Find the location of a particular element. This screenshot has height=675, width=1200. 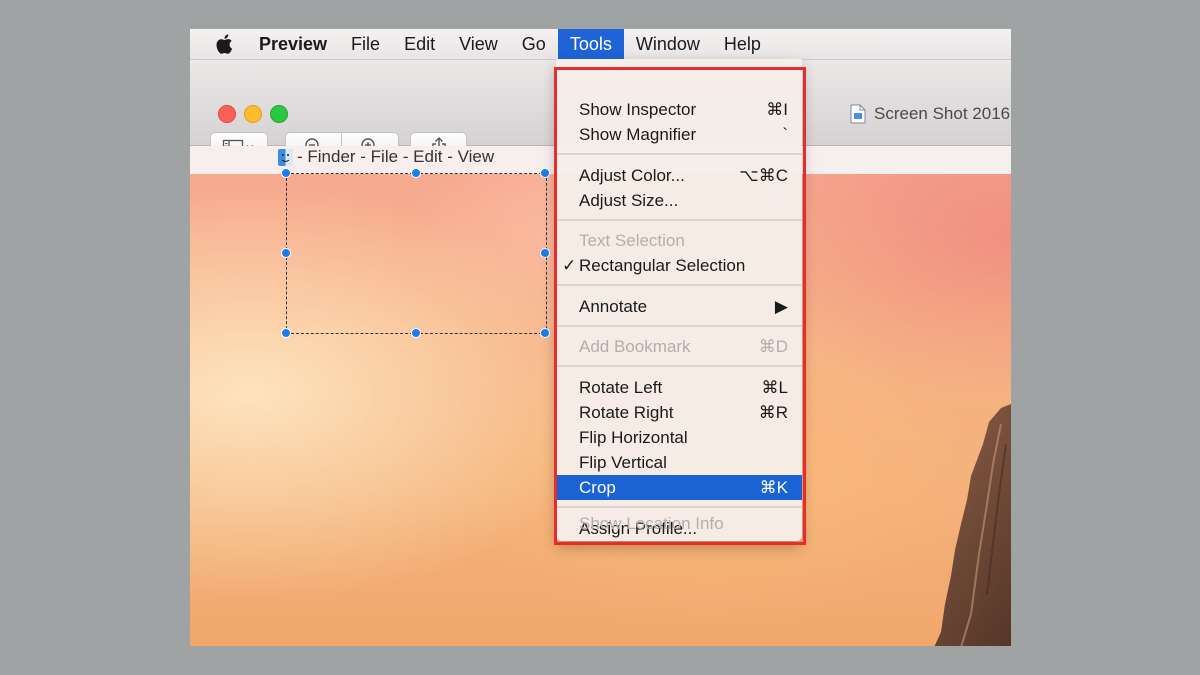

selection-handle-top is located at coordinates (416, 173).